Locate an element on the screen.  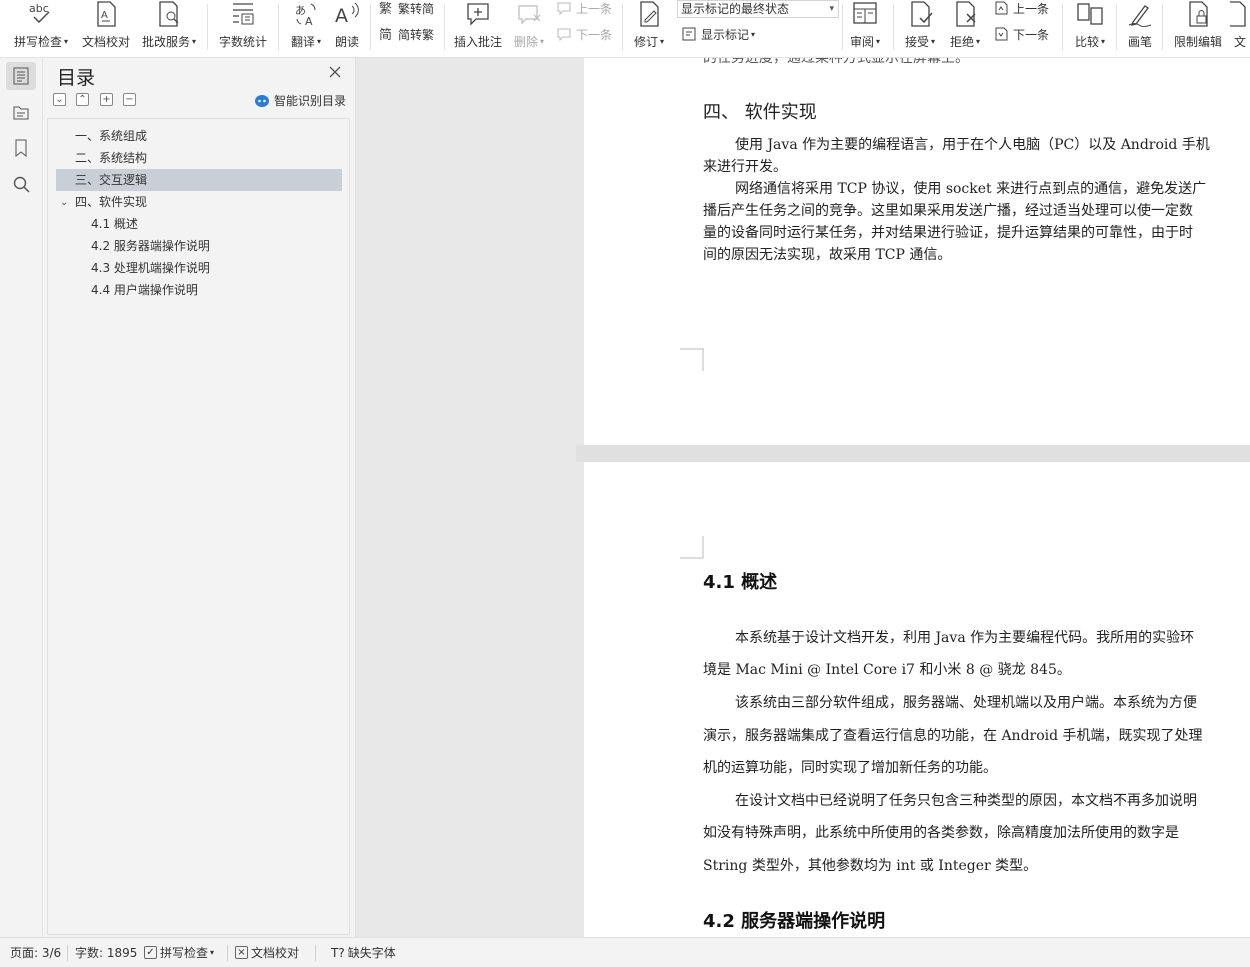
svg-text: 繁 is located at coordinates (385, 8).